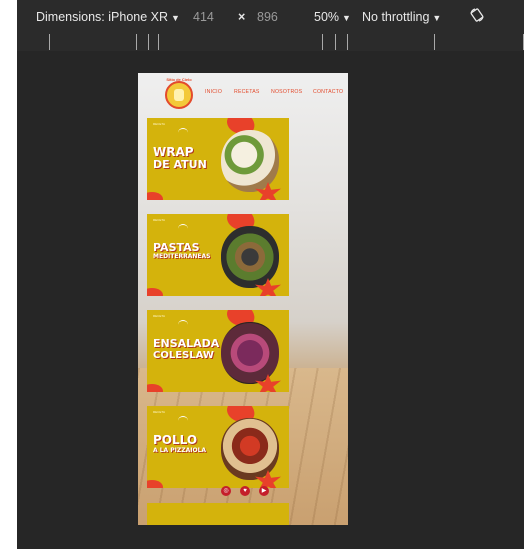  I want to click on nav-inicio: INICIO, so click(213, 92).